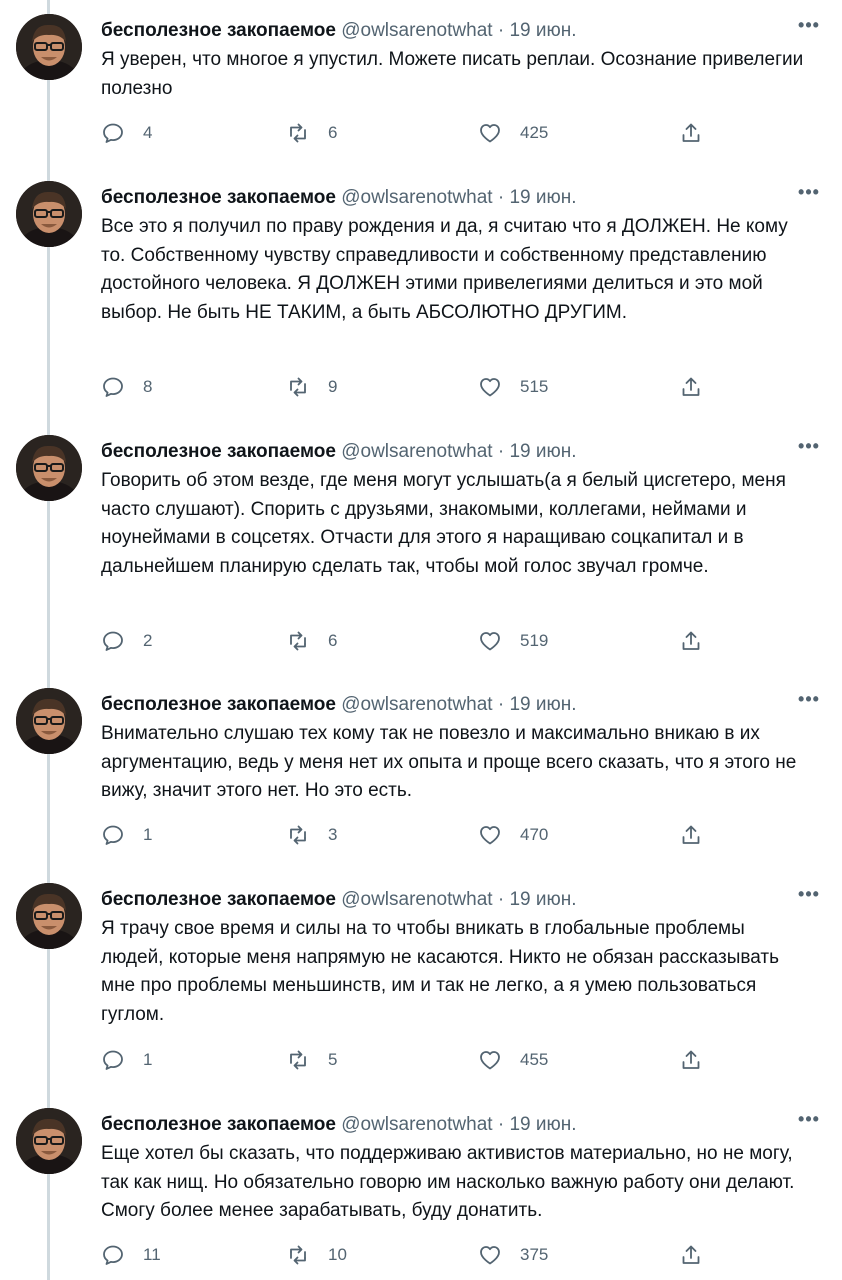 This screenshot has width=842, height=1280. I want to click on like-button: 455, so click(513, 1060).